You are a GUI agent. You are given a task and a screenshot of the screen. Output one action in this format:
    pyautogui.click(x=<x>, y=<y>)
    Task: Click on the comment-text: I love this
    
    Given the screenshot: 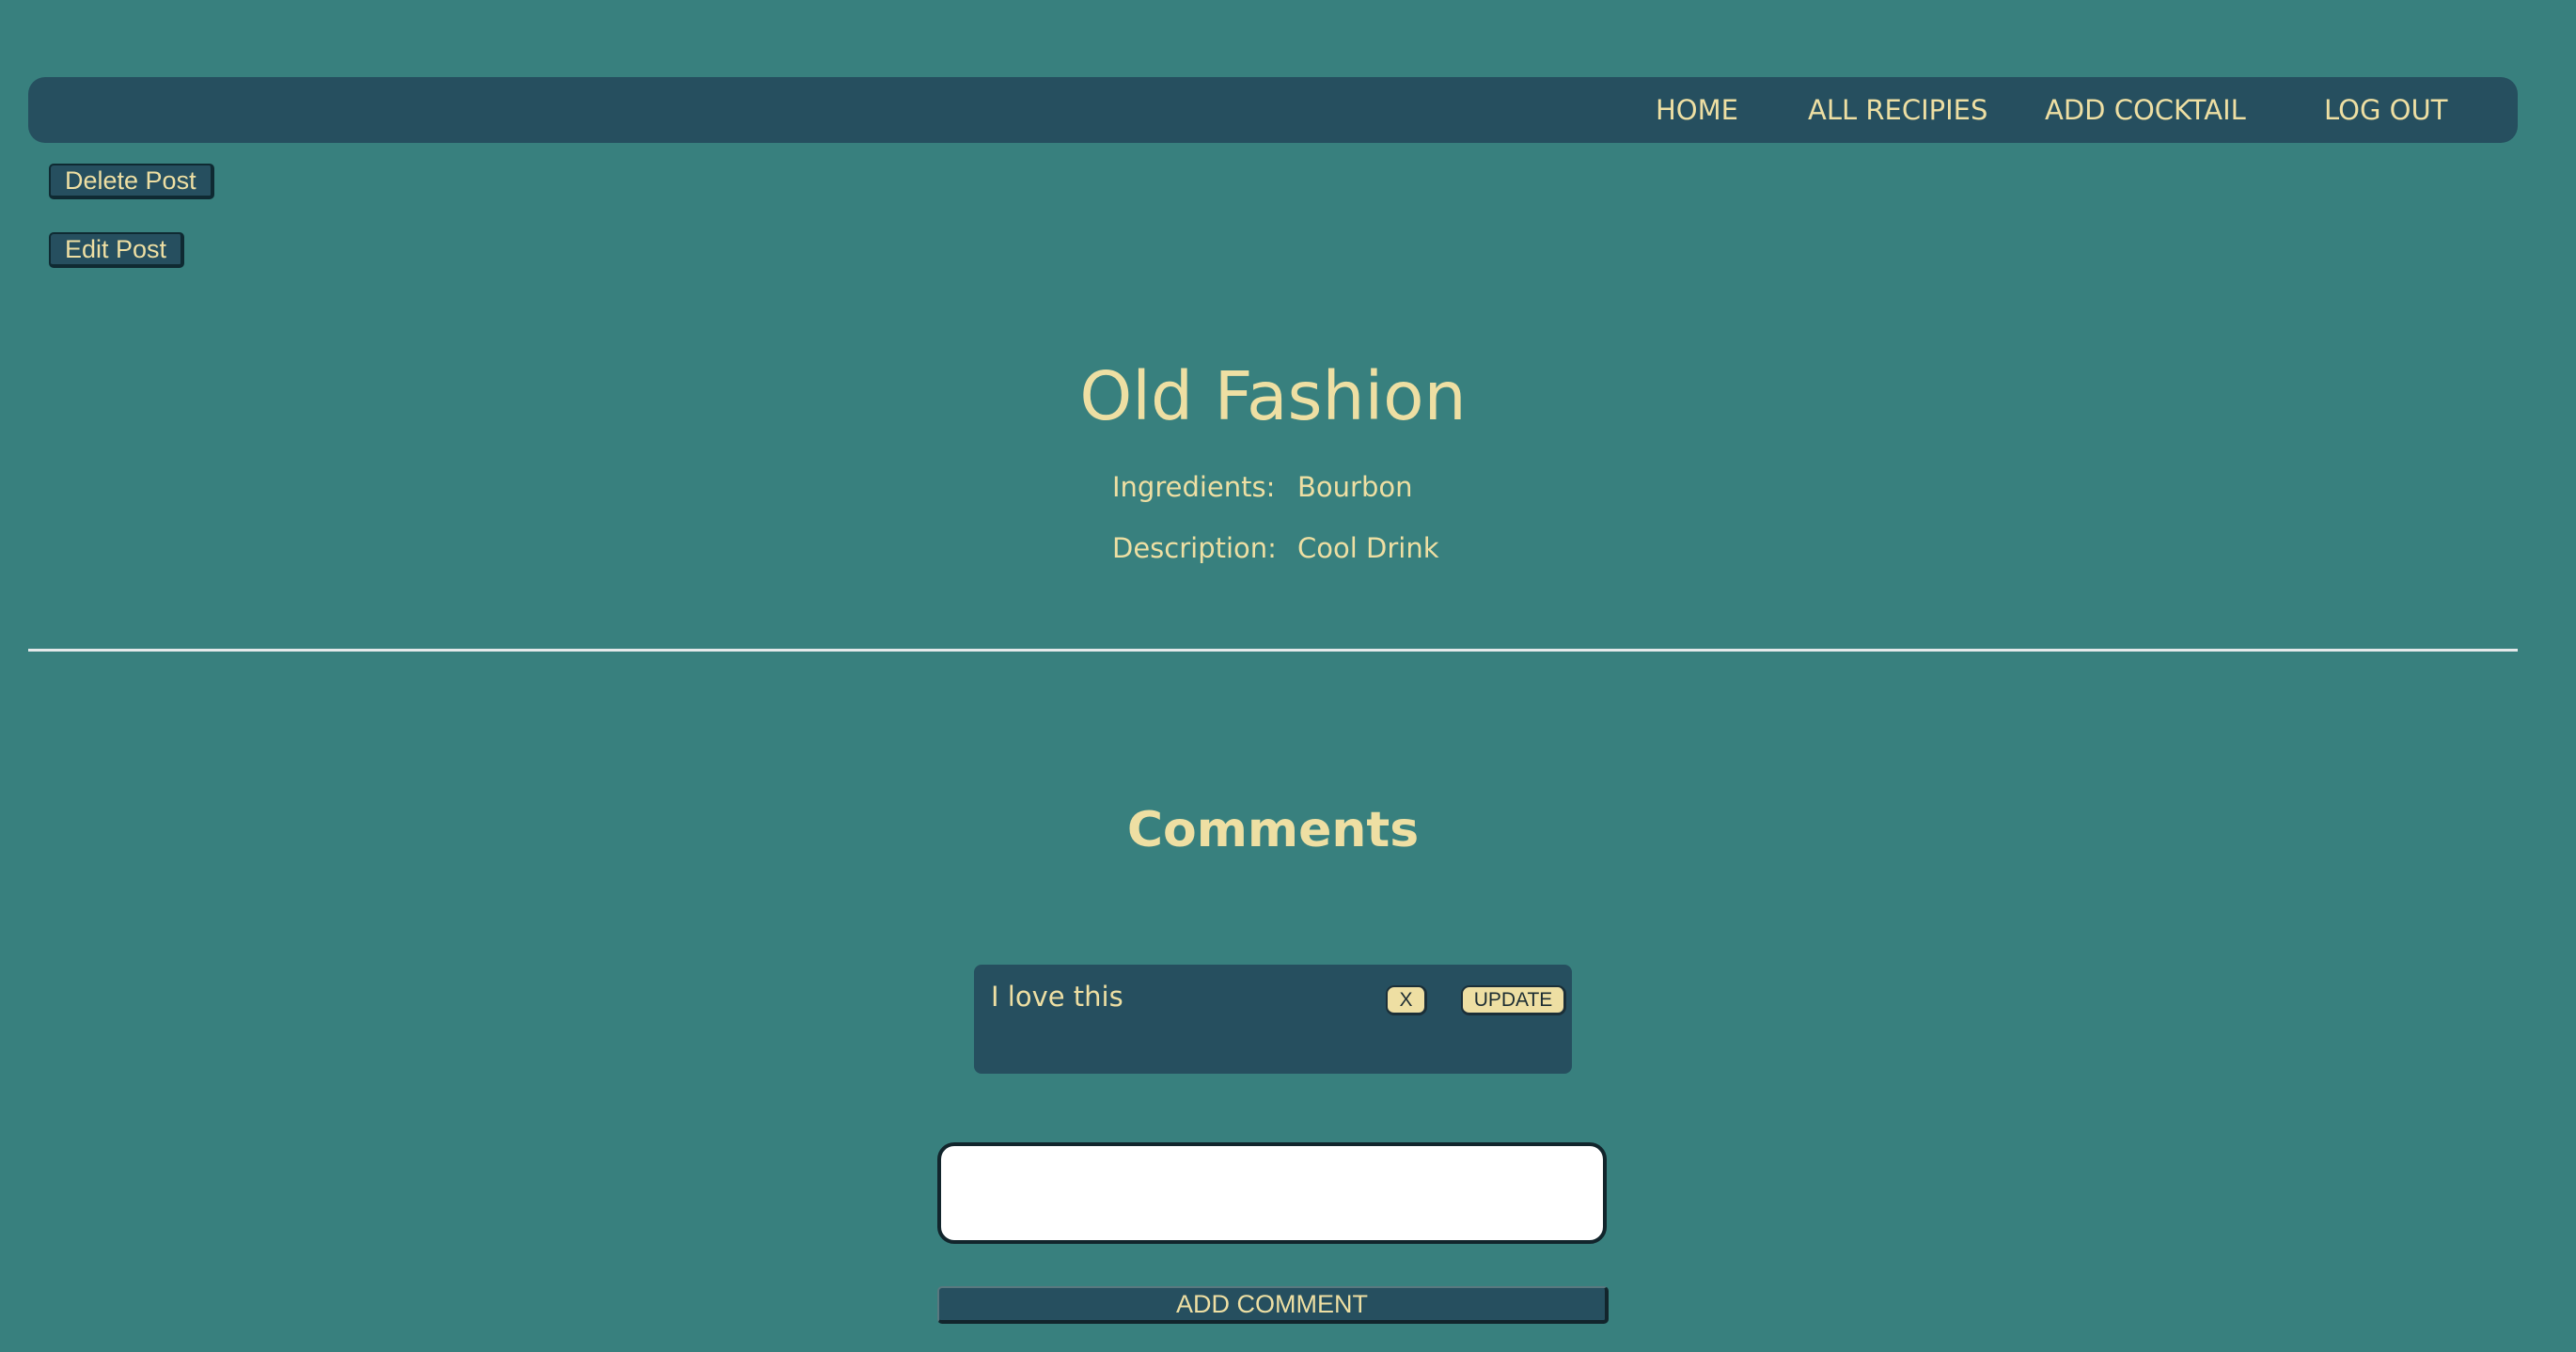 What is the action you would take?
    pyautogui.click(x=1057, y=997)
    